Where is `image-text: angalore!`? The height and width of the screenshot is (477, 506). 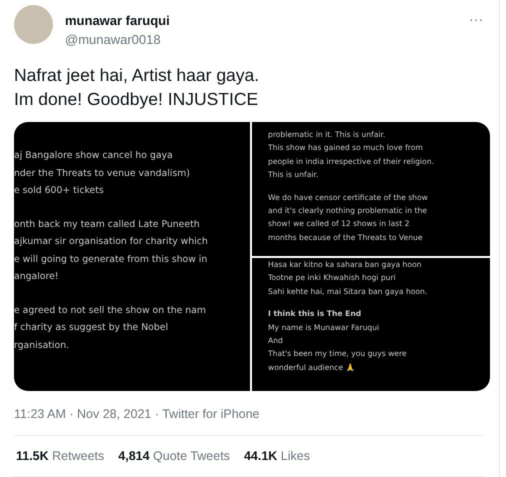 image-text: angalore! is located at coordinates (37, 277).